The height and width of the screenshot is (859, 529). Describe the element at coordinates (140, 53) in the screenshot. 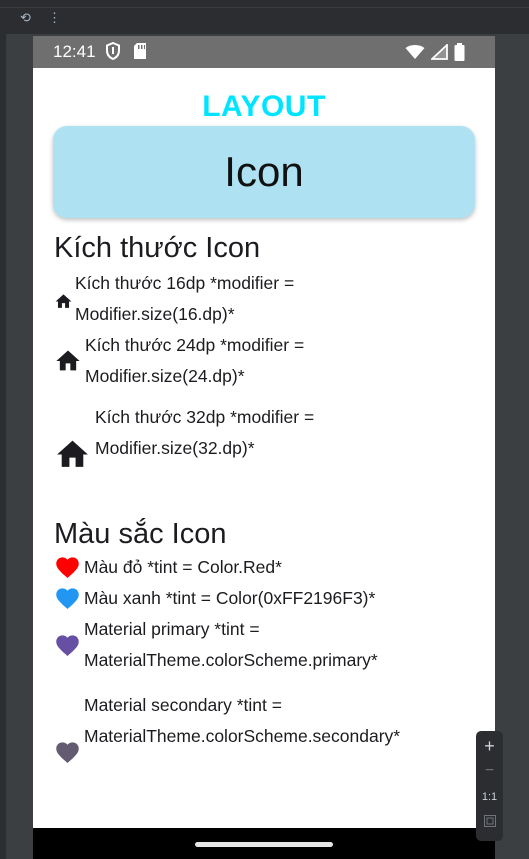

I see `sd-card-icon` at that location.